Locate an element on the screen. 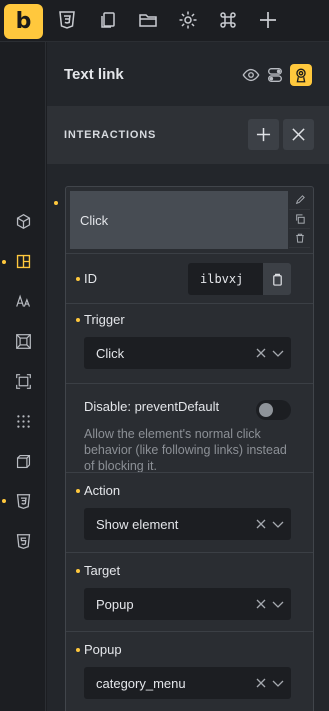 This screenshot has width=329, height=711. panel-header: Text link is located at coordinates (188, 74).